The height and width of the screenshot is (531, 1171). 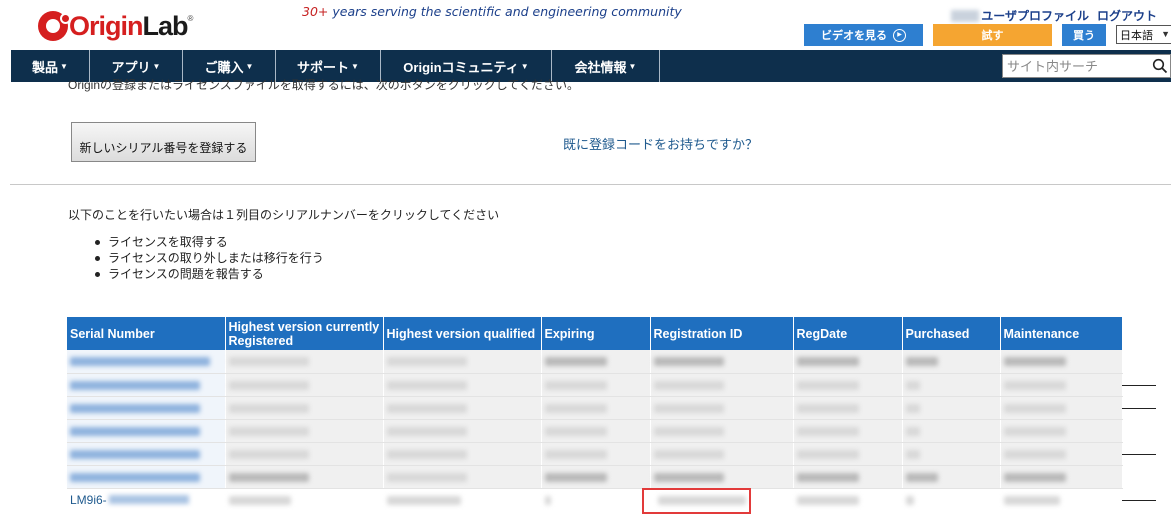 I want to click on nav-item-label: 製品, so click(x=45, y=67).